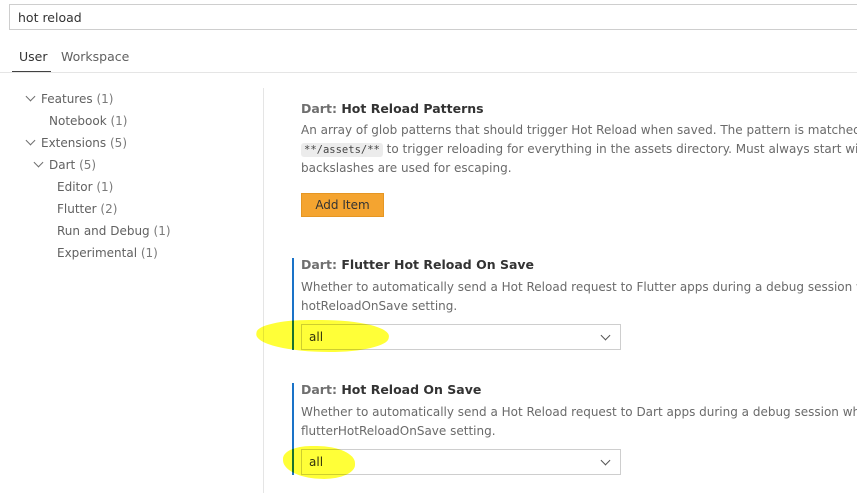 Image resolution: width=857 pixels, height=493 pixels. Describe the element at coordinates (428, 72) in the screenshot. I see `tabs-divider` at that location.